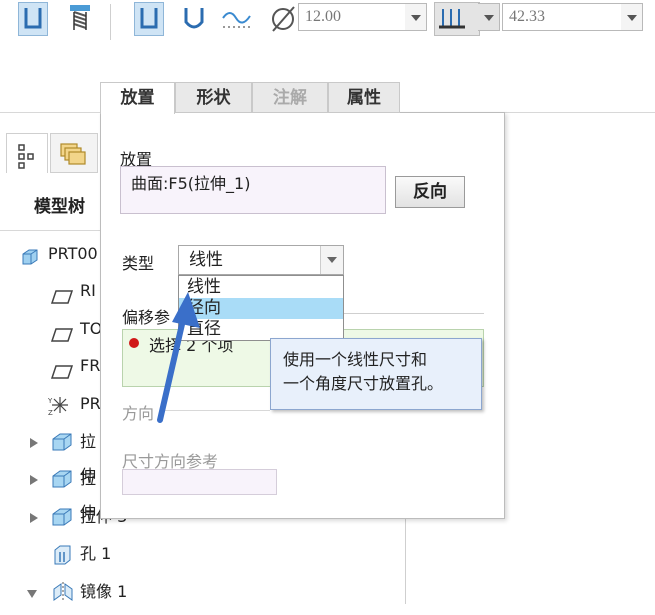  I want to click on tab-shape: 形状, so click(213, 97).